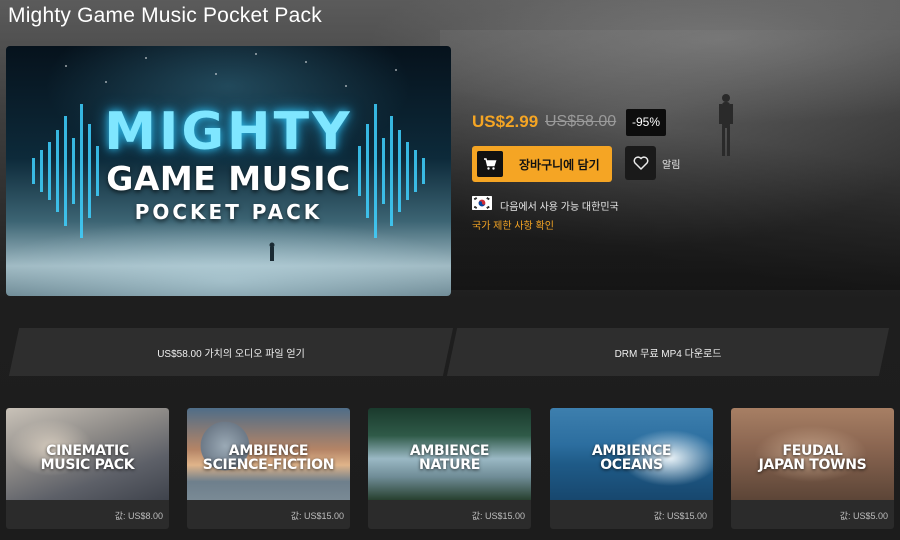 Image resolution: width=900 pixels, height=540 pixels. I want to click on current-price: US$2.99, so click(505, 121).